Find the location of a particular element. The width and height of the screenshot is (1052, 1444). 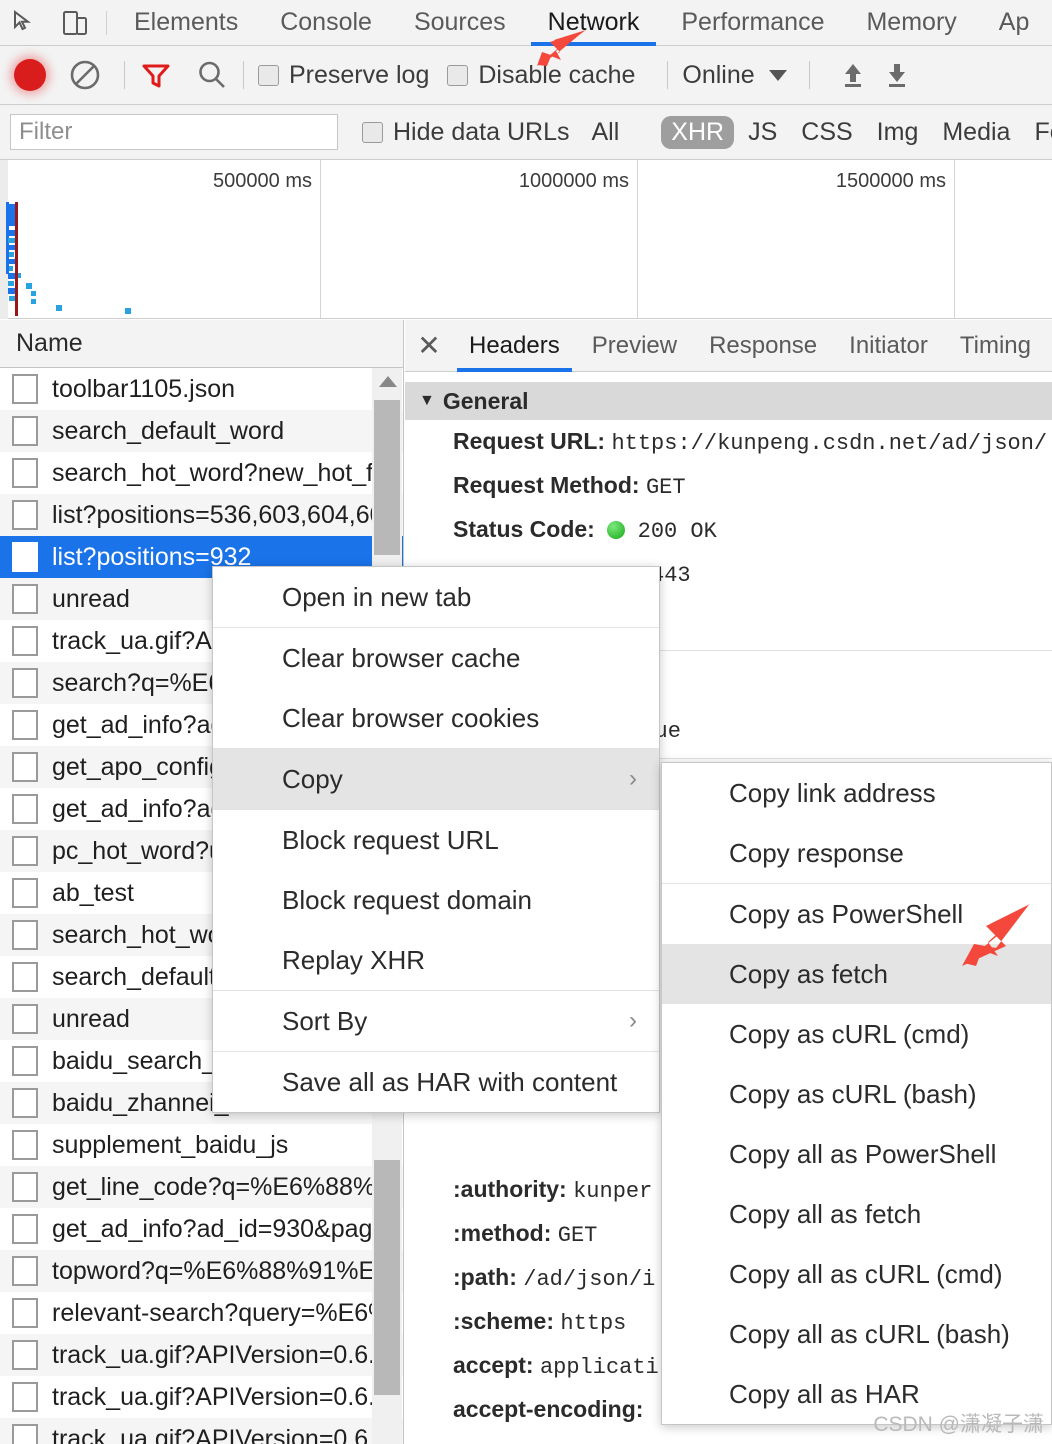

menu-item-clear-browser-cookies: Clear browser cookies is located at coordinates (436, 718).